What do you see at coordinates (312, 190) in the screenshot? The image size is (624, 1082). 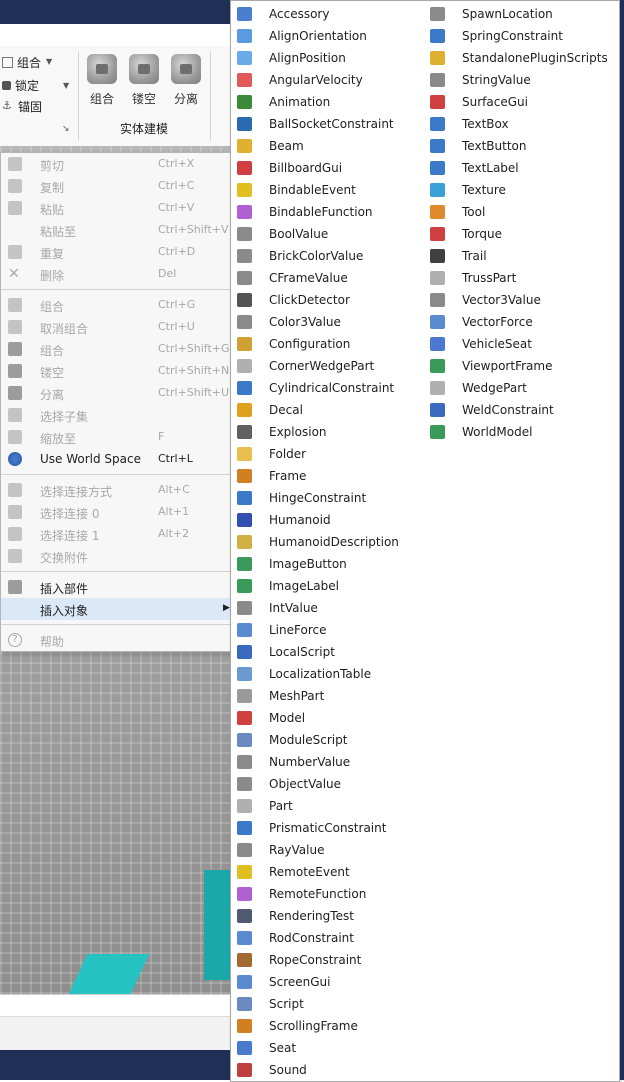 I see `object-item-label: BindableEvent` at bounding box center [312, 190].